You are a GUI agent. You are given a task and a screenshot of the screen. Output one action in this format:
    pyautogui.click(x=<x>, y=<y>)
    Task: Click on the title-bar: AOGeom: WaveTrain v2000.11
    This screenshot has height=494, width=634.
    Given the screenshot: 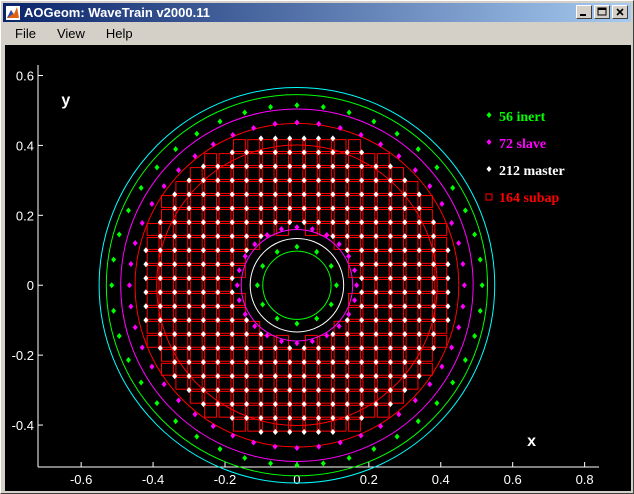 What is the action you would take?
    pyautogui.click(x=317, y=12)
    